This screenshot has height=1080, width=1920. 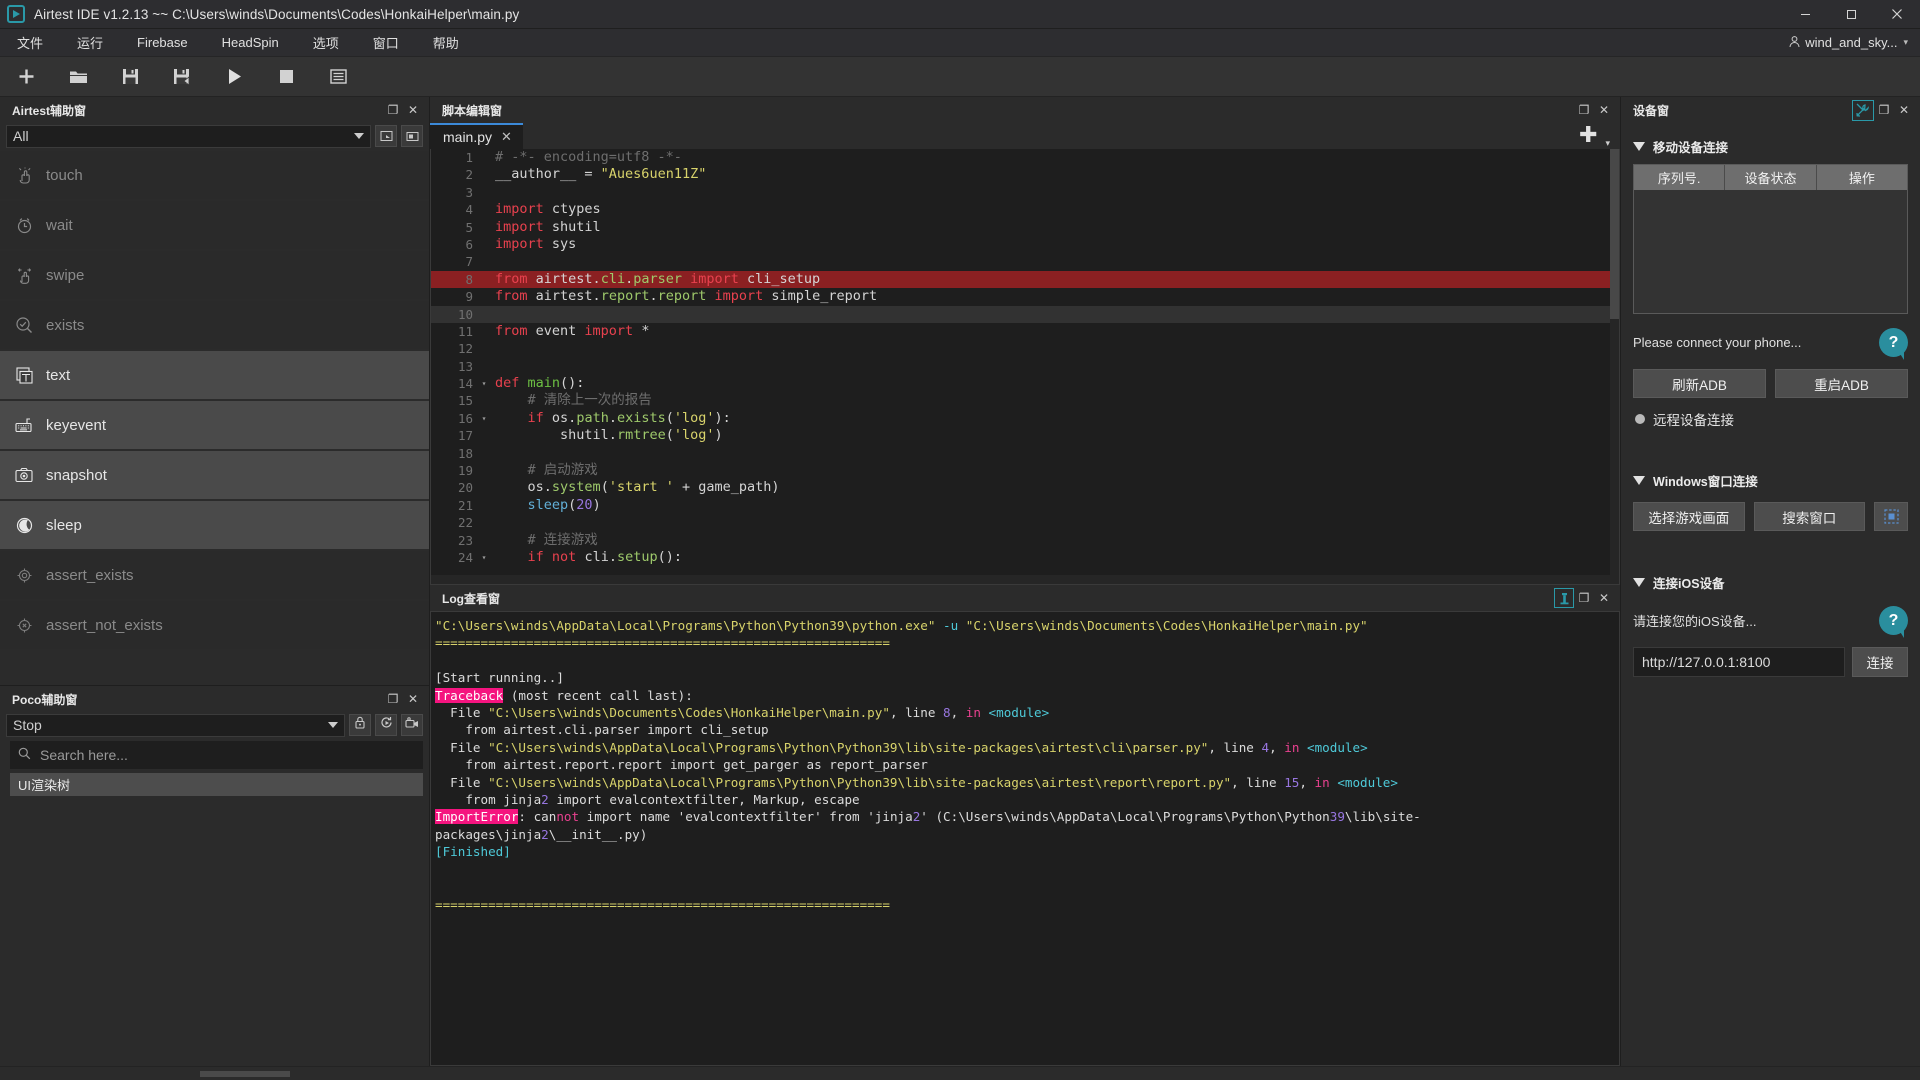 I want to click on user-account-menu: wind_and_sky... ▾, so click(x=1854, y=43).